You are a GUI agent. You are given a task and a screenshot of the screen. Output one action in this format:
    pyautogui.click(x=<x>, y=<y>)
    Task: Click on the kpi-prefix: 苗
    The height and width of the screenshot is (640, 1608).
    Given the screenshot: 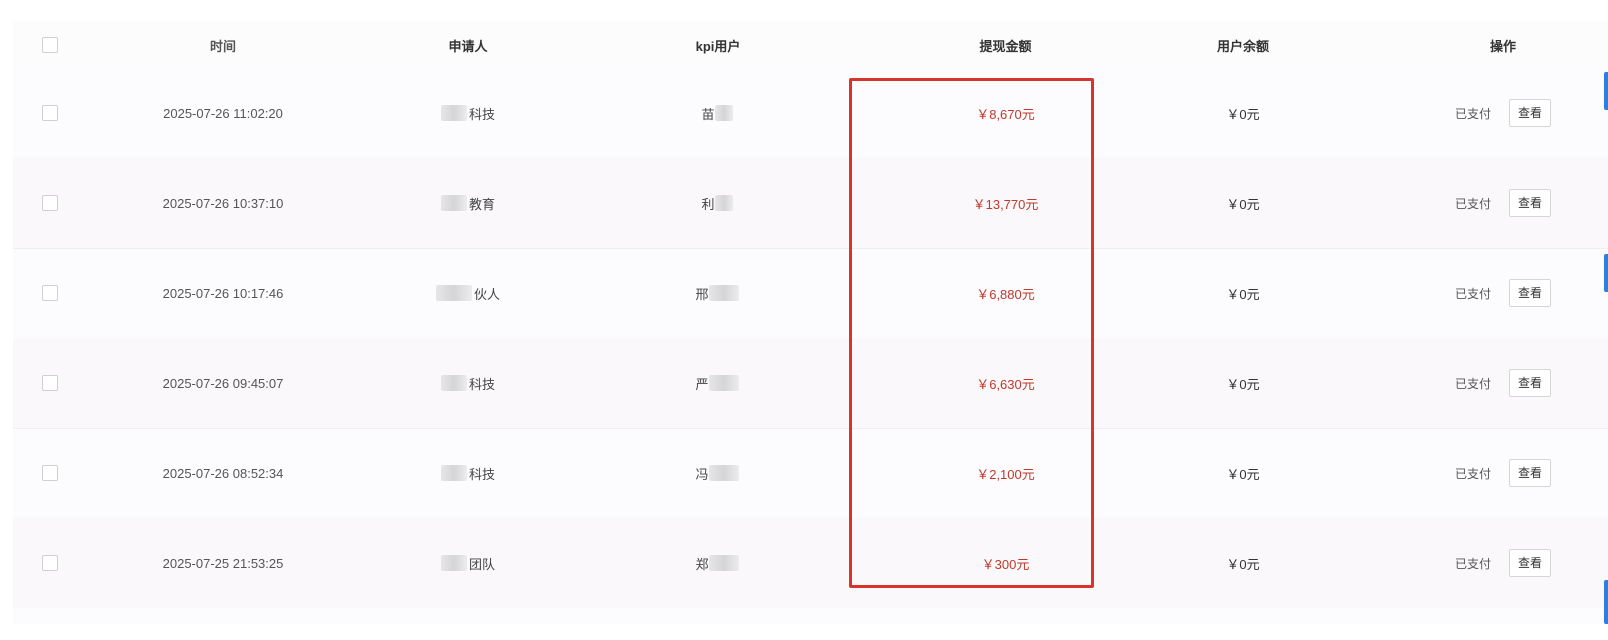 What is the action you would take?
    pyautogui.click(x=708, y=114)
    